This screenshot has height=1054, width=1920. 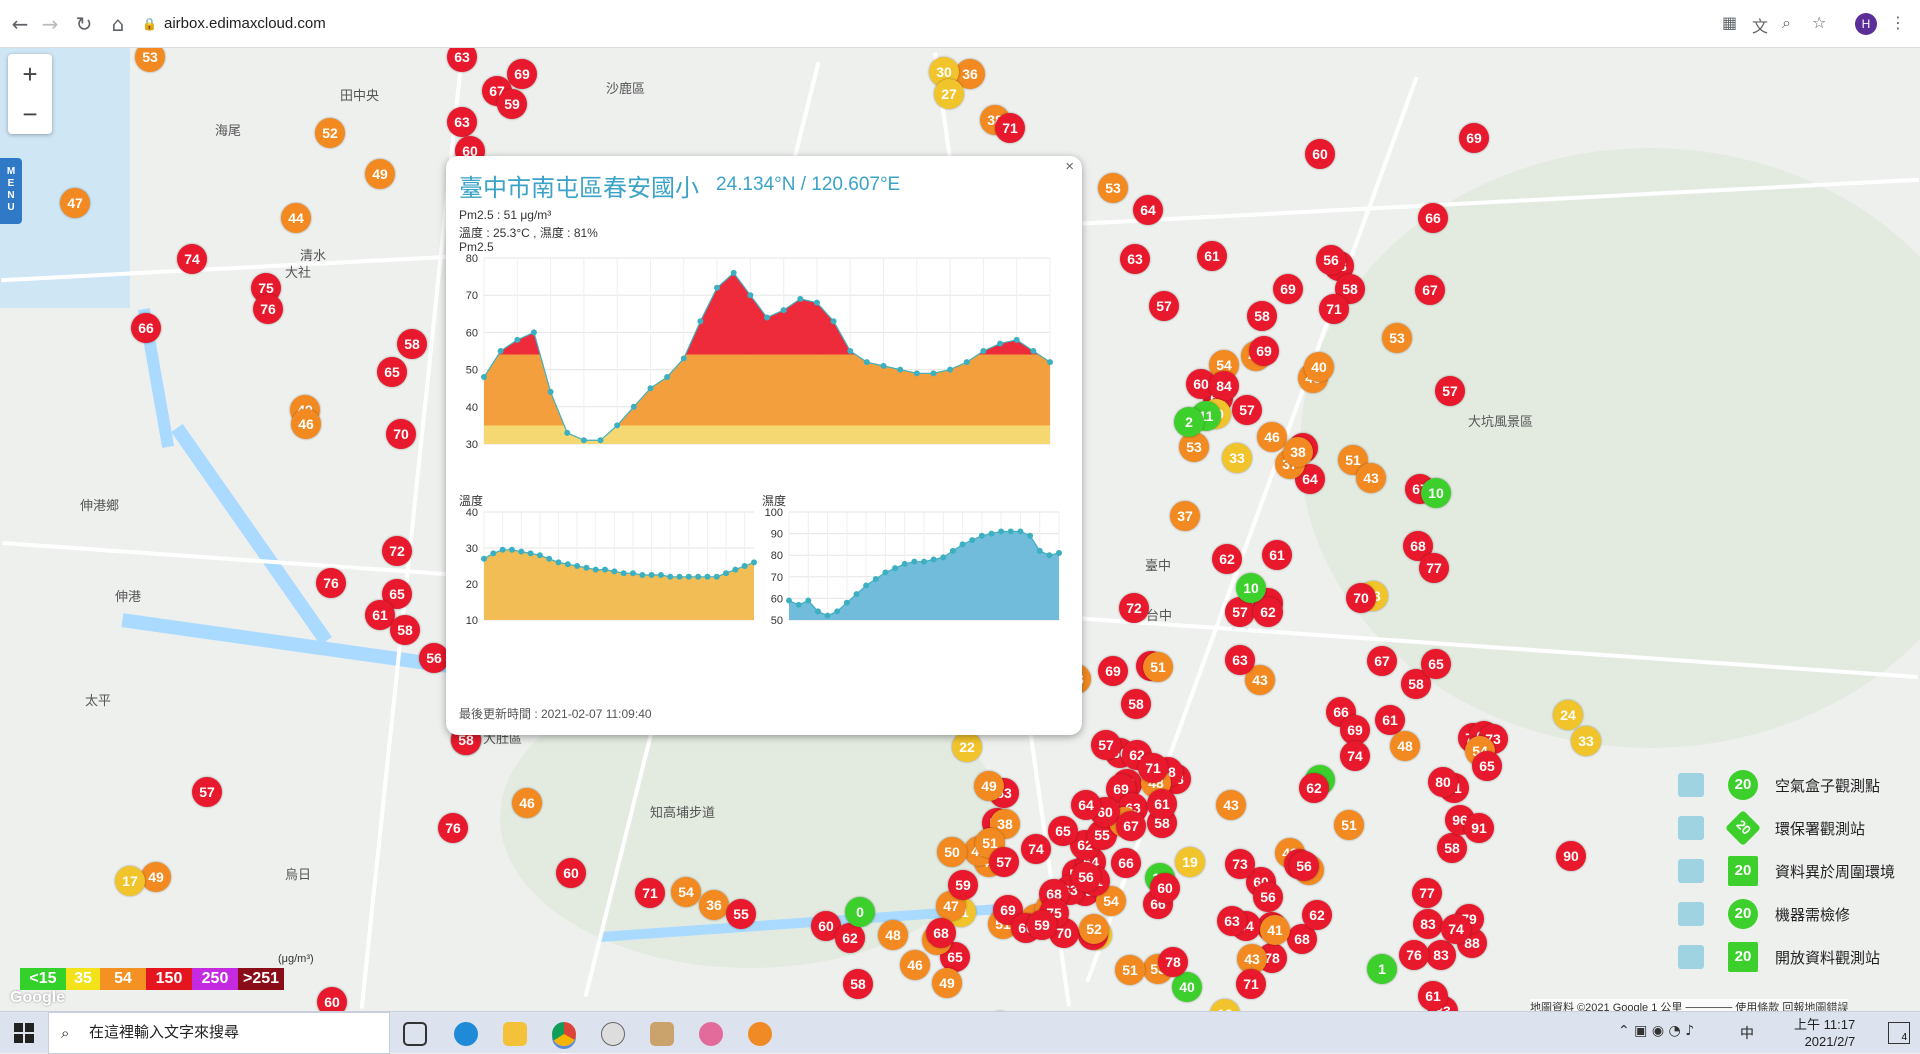 I want to click on air-quality-marker: 10, so click(x=1251, y=588).